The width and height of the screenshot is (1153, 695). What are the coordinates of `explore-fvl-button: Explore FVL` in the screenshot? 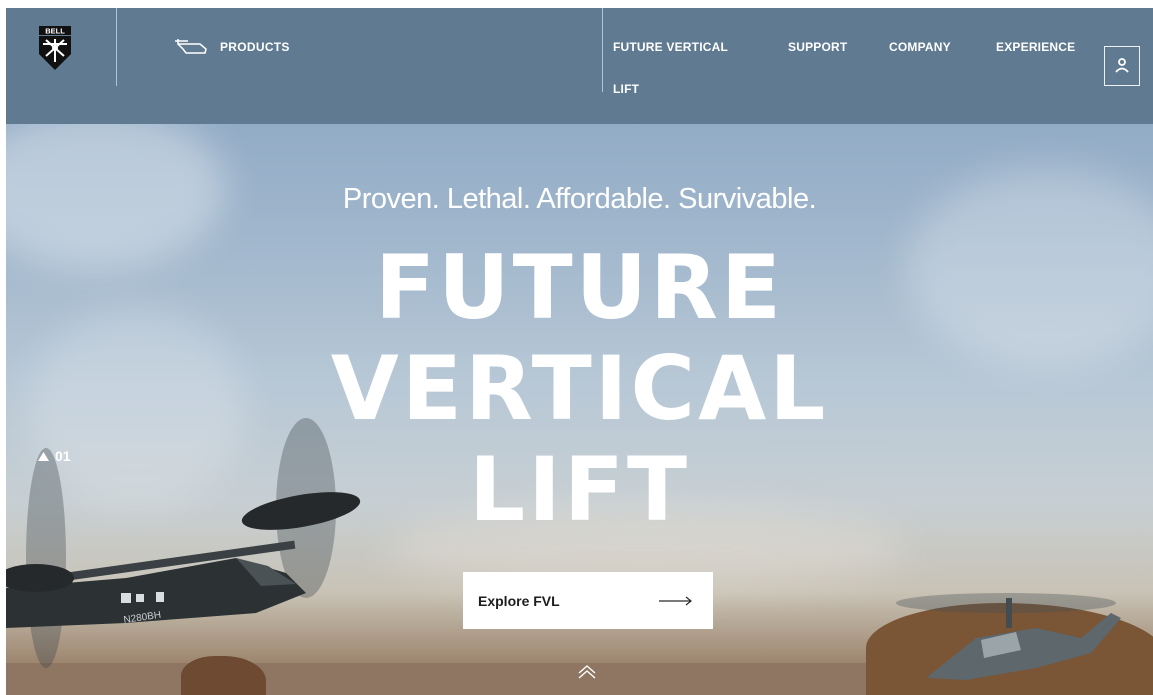 It's located at (588, 600).